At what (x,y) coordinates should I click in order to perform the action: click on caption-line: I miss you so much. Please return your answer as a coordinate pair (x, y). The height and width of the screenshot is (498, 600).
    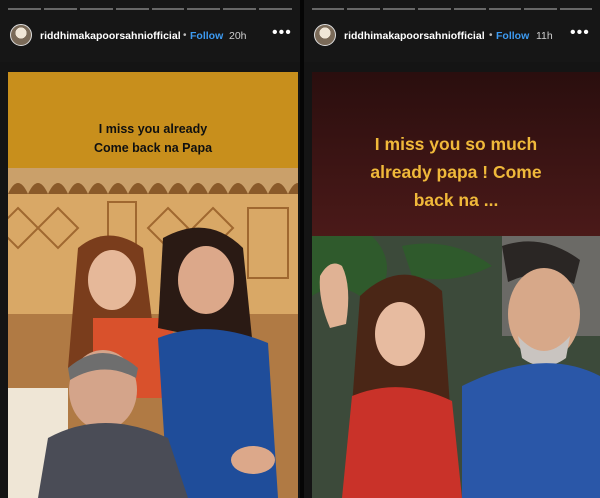
    Looking at the image, I should click on (456, 144).